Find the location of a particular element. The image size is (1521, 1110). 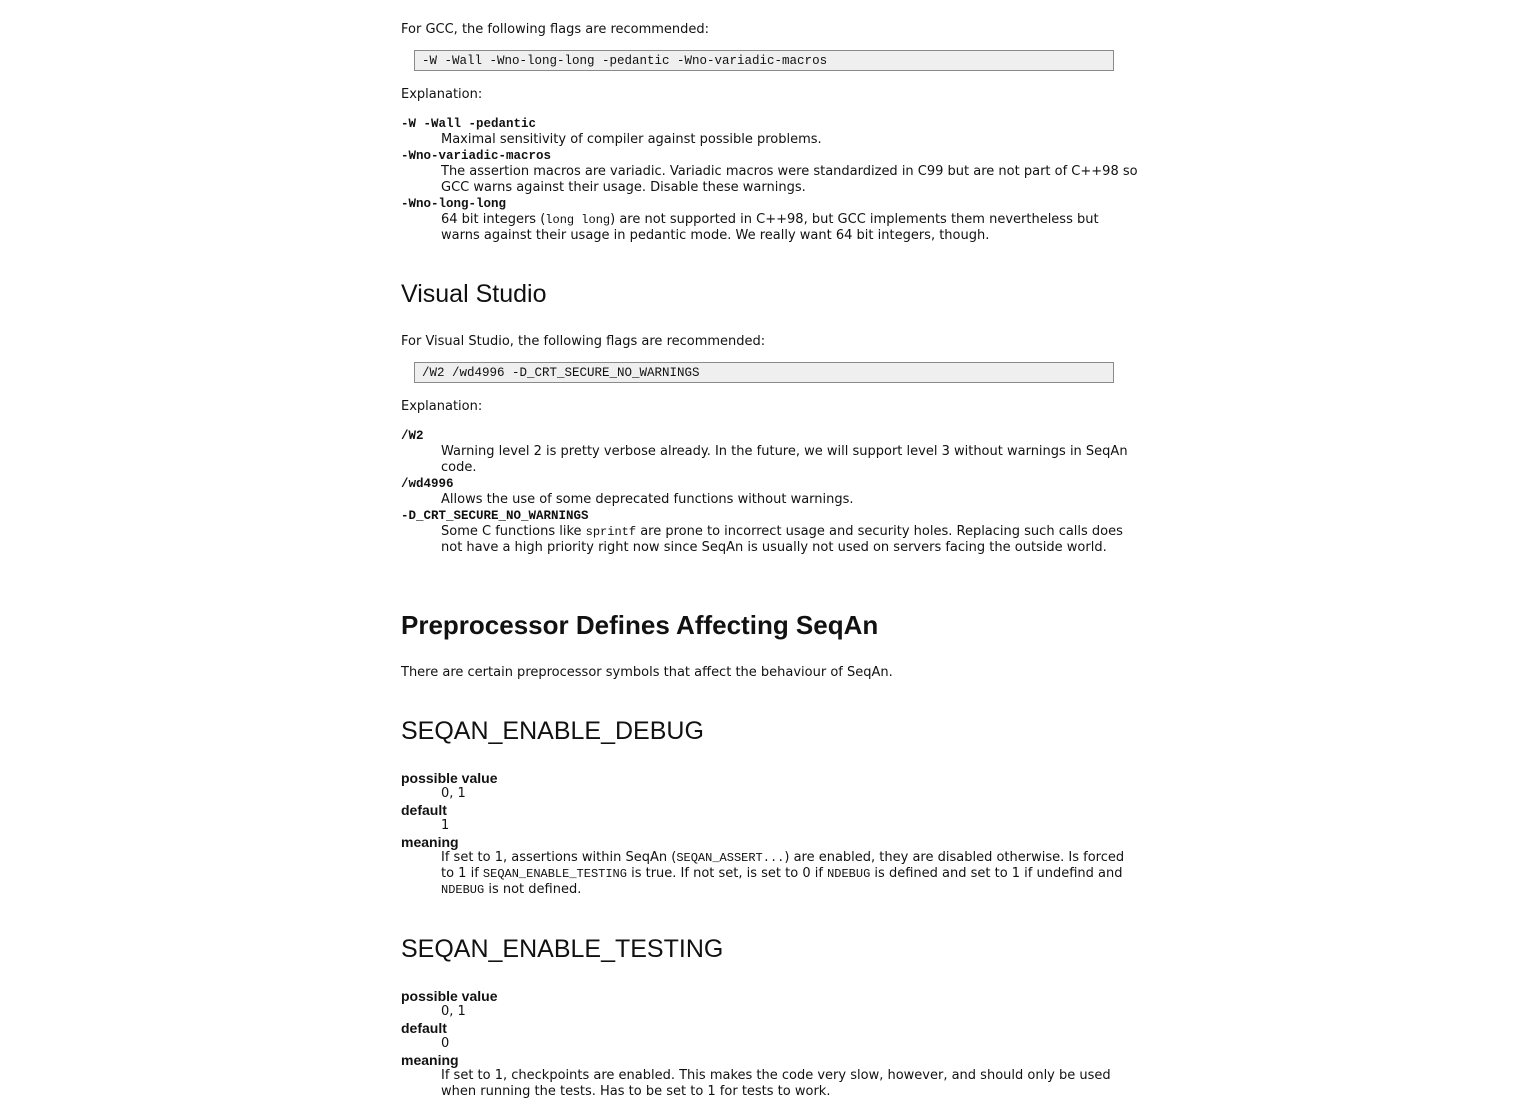

gcc-term-long-long: -Wno-long-long is located at coordinates (454, 204).